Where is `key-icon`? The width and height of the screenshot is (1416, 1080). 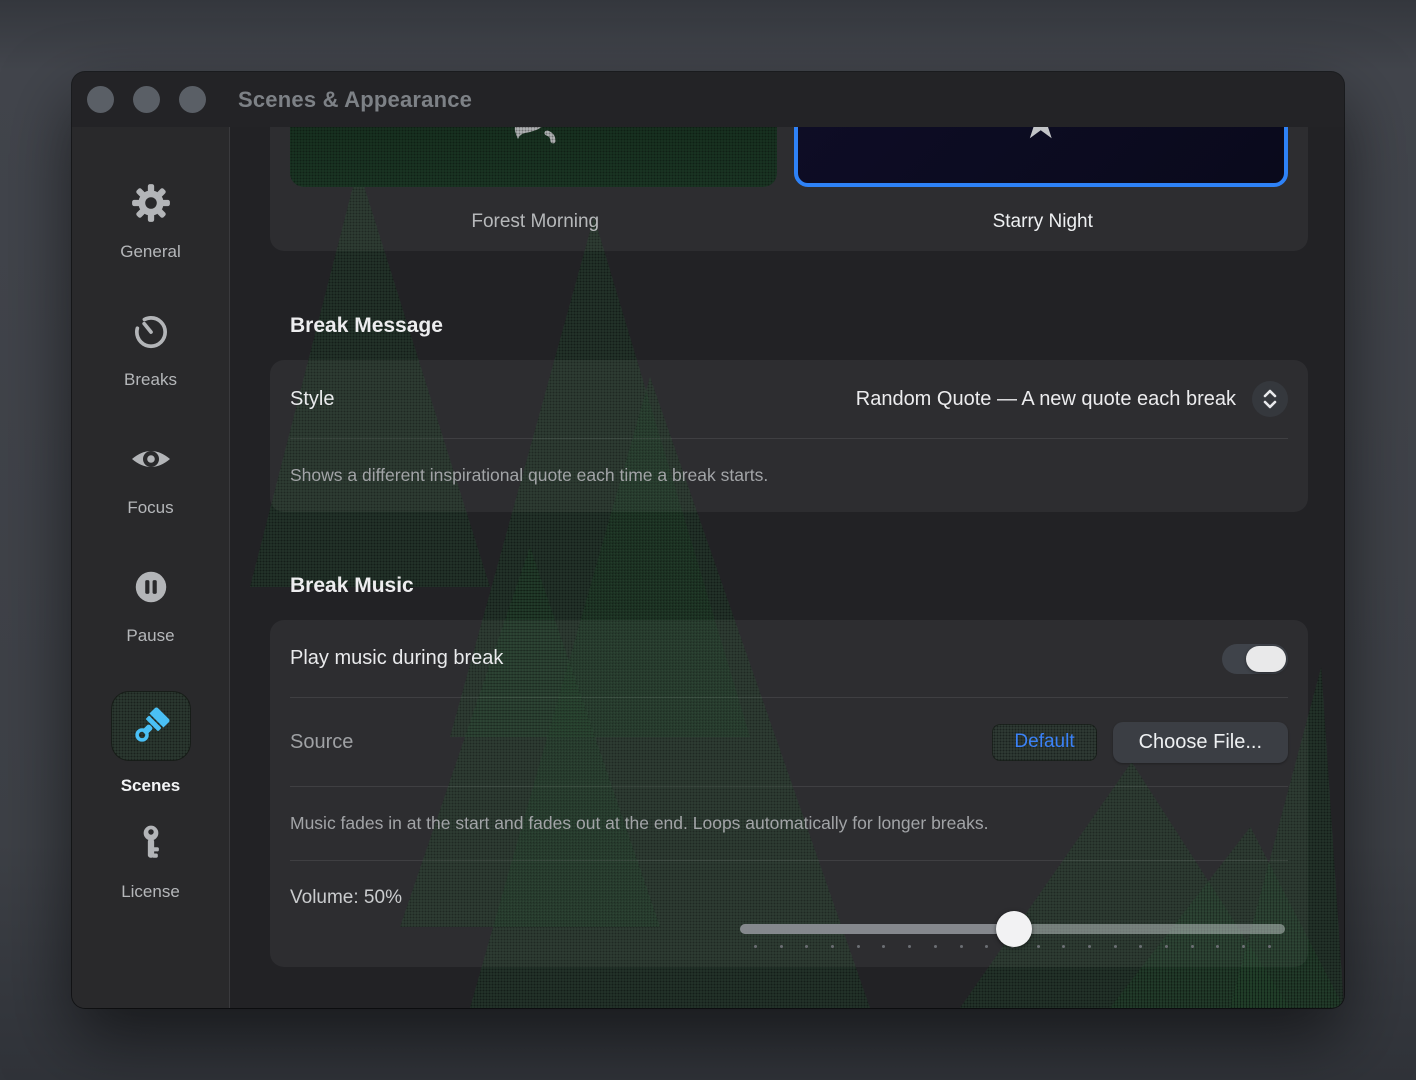
key-icon is located at coordinates (151, 843).